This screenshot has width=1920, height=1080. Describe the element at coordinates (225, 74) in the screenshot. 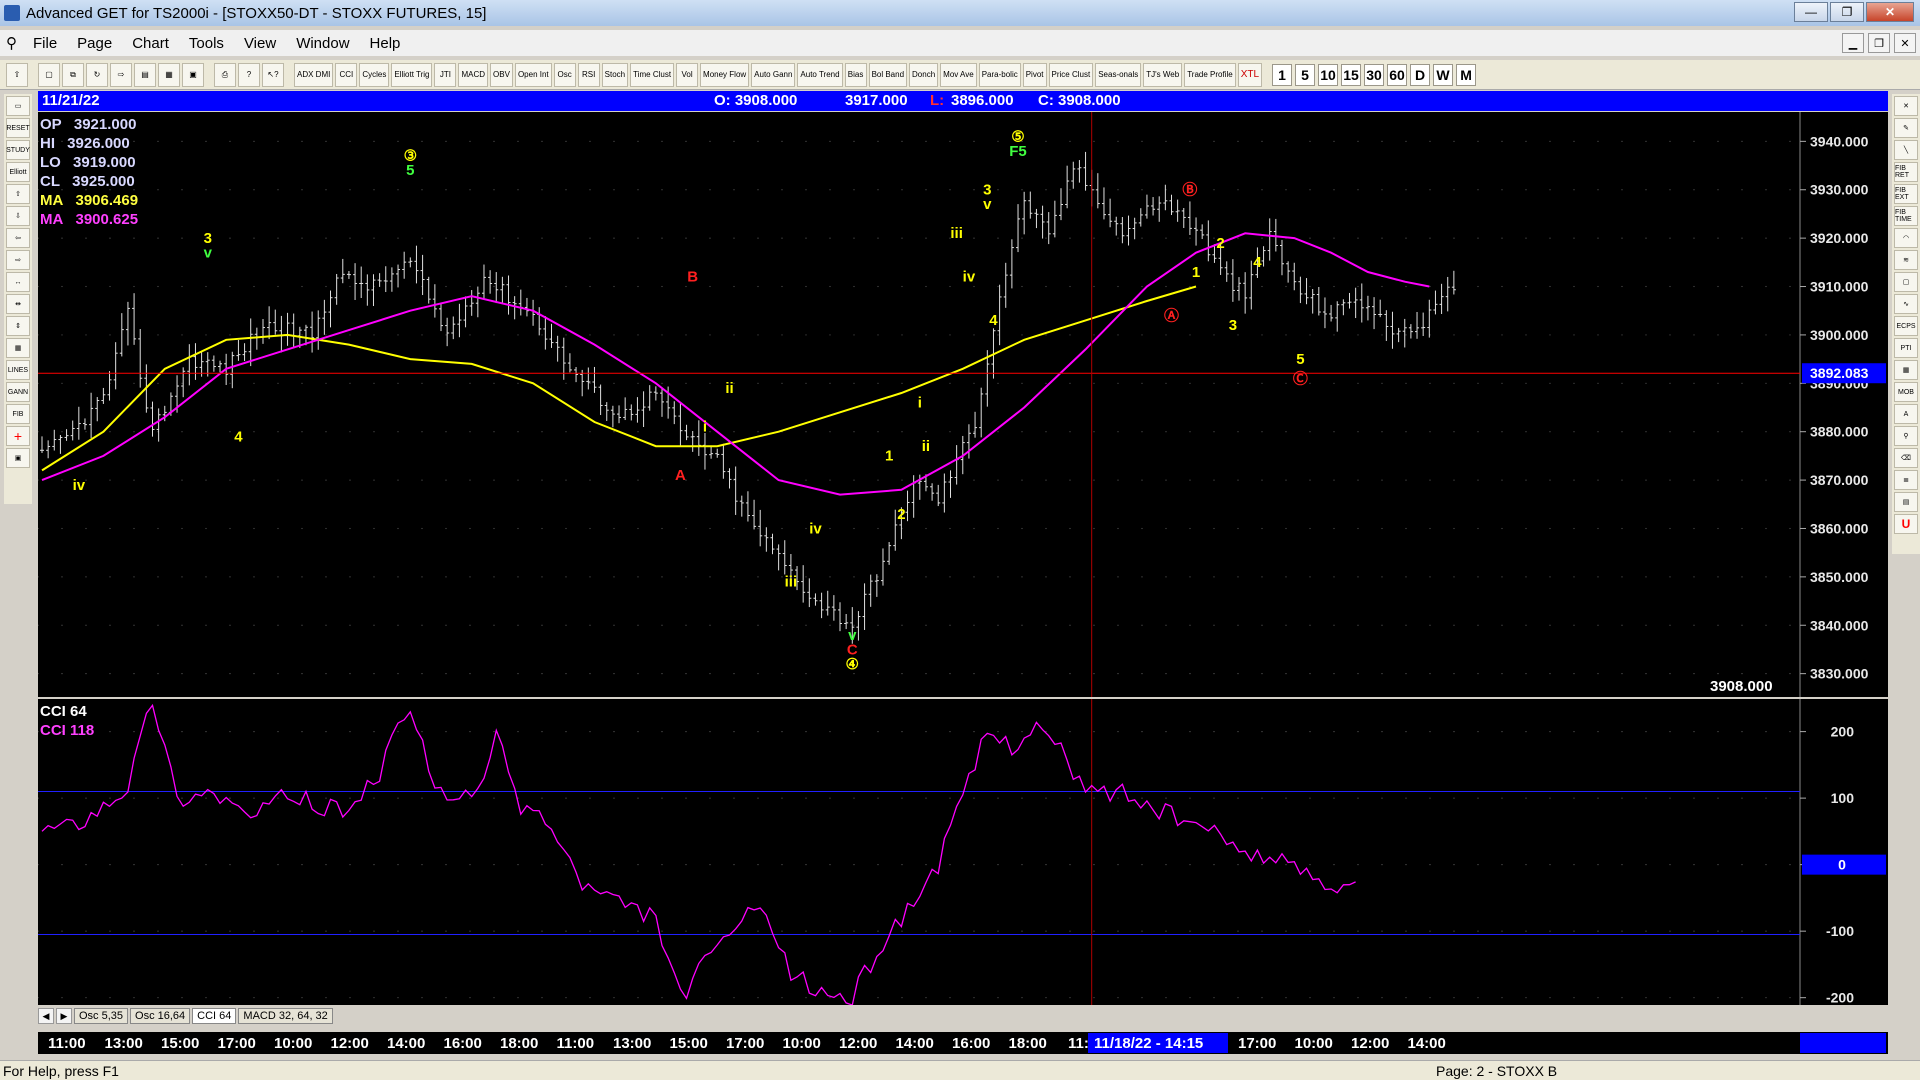

I see `print-icon: ⎙` at that location.